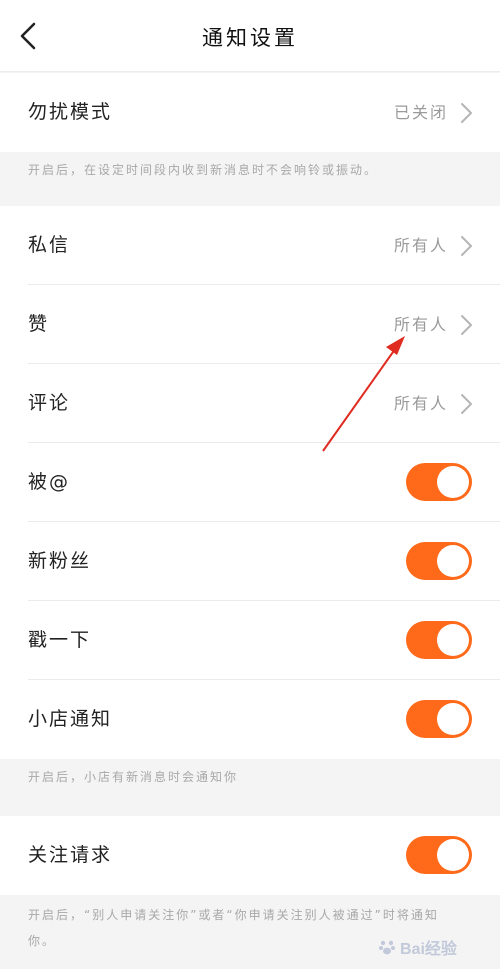  What do you see at coordinates (70, 719) in the screenshot?
I see `shop-notice-label: 小店通知` at bounding box center [70, 719].